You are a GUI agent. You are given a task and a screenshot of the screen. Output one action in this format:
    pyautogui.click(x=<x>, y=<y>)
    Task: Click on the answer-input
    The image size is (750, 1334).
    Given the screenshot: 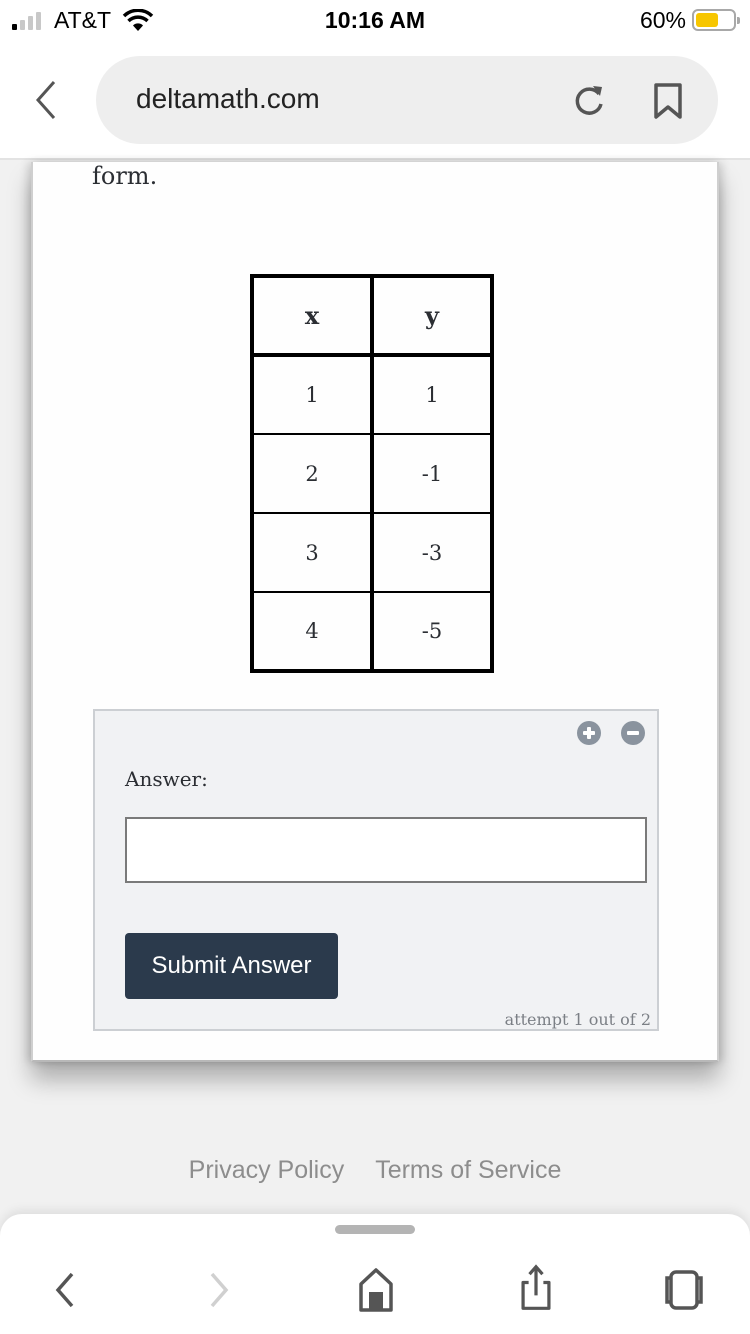 What is the action you would take?
    pyautogui.click(x=386, y=850)
    